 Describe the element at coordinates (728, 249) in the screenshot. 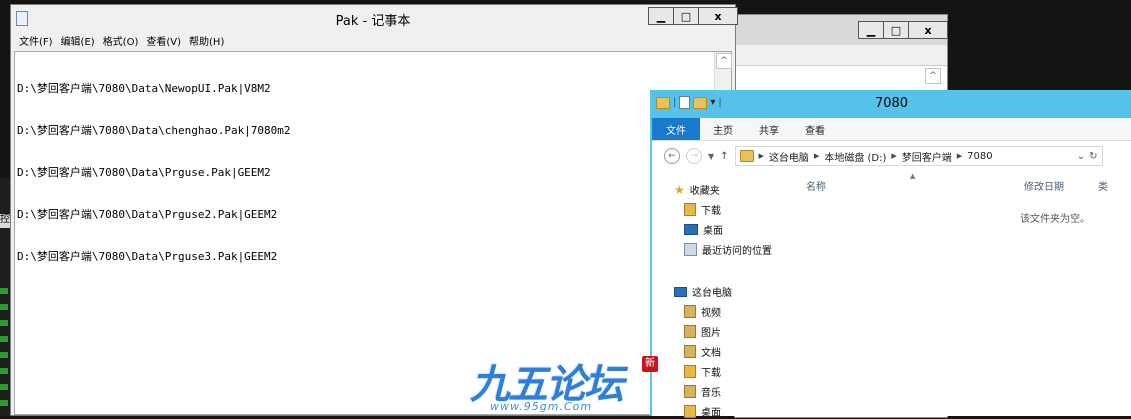

I see `nav-item-recent: 最近访问的位置` at that location.